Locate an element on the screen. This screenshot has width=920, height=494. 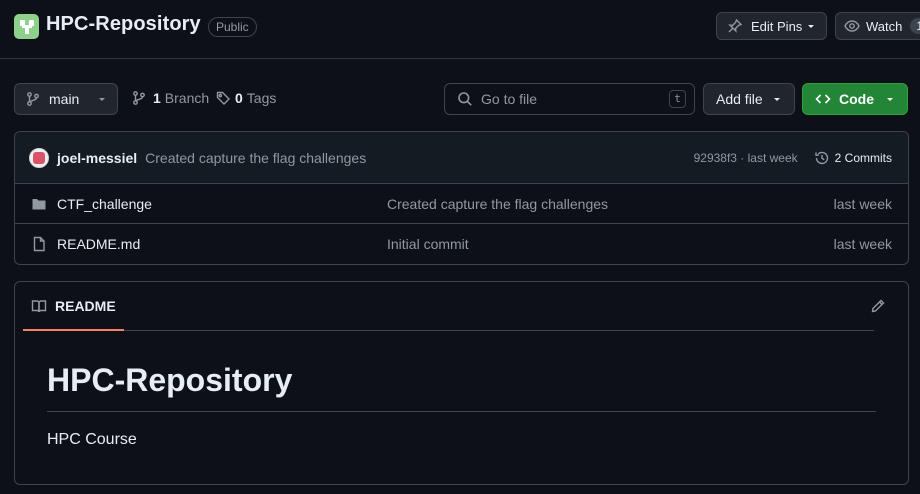
file-commit-message: Initial commit is located at coordinates (610, 244).